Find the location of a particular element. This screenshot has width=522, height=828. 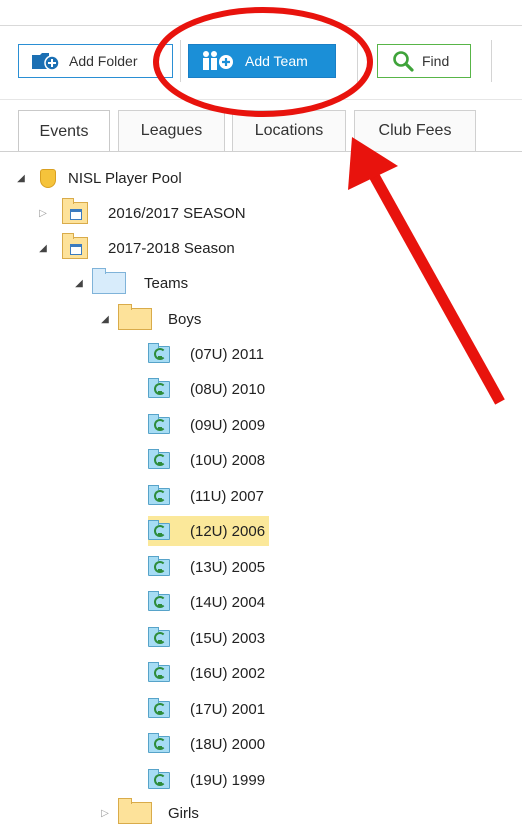

tree-node-label: 2017-2018 Season is located at coordinates (171, 248).